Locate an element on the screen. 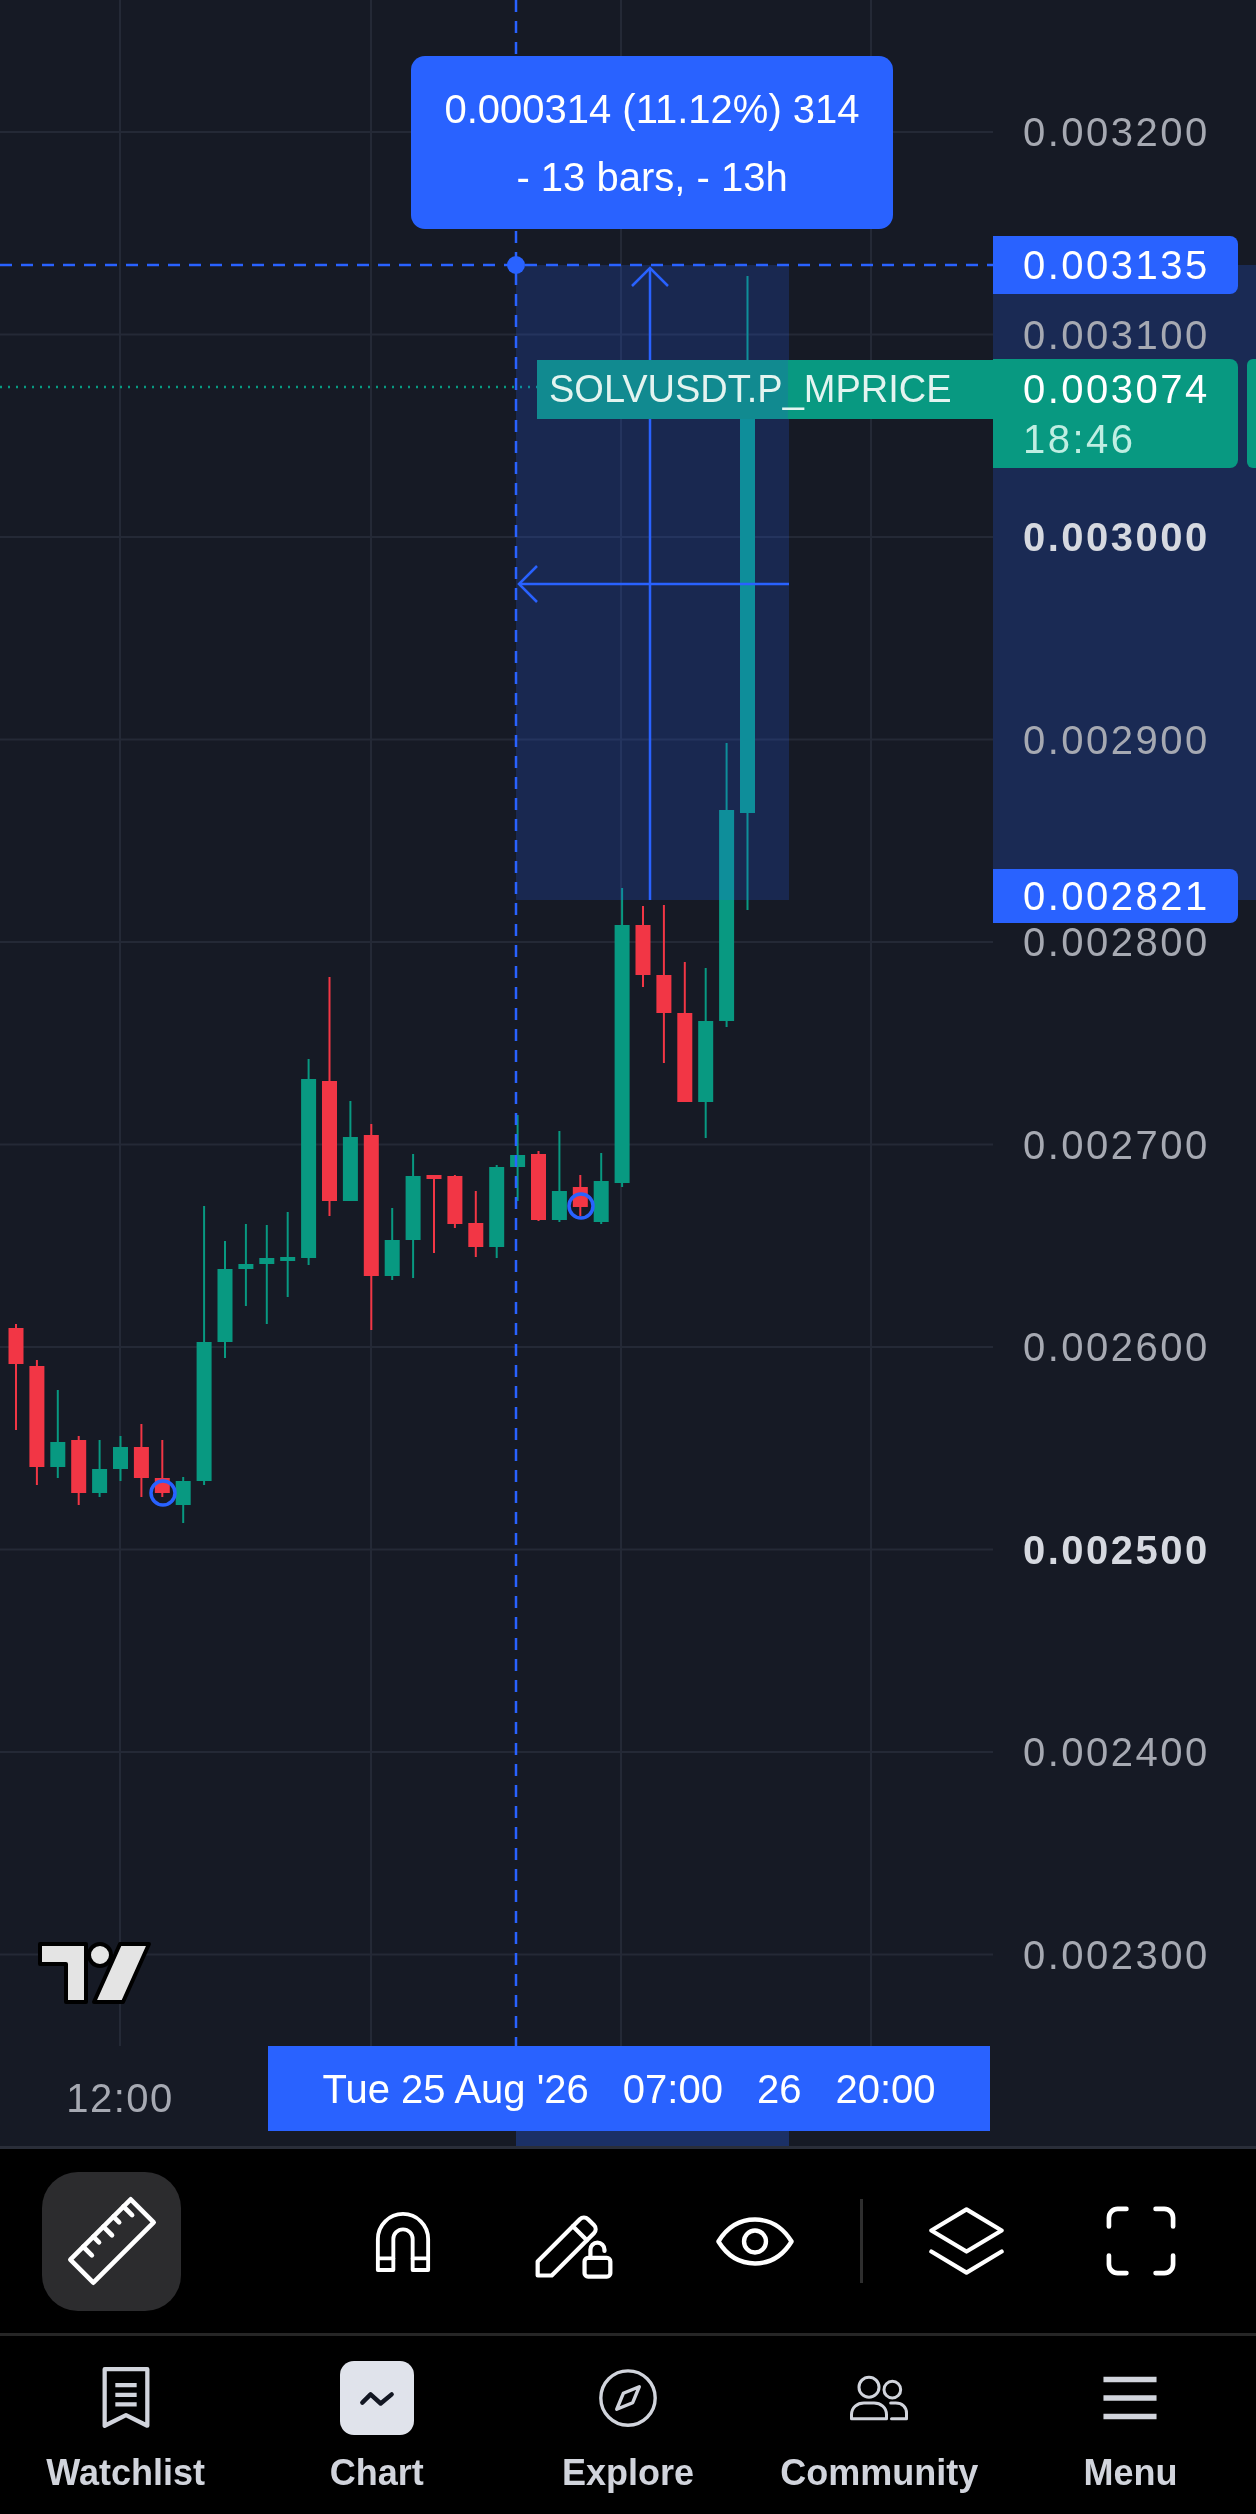  countdown-text: 18:46 is located at coordinates (1080, 438).